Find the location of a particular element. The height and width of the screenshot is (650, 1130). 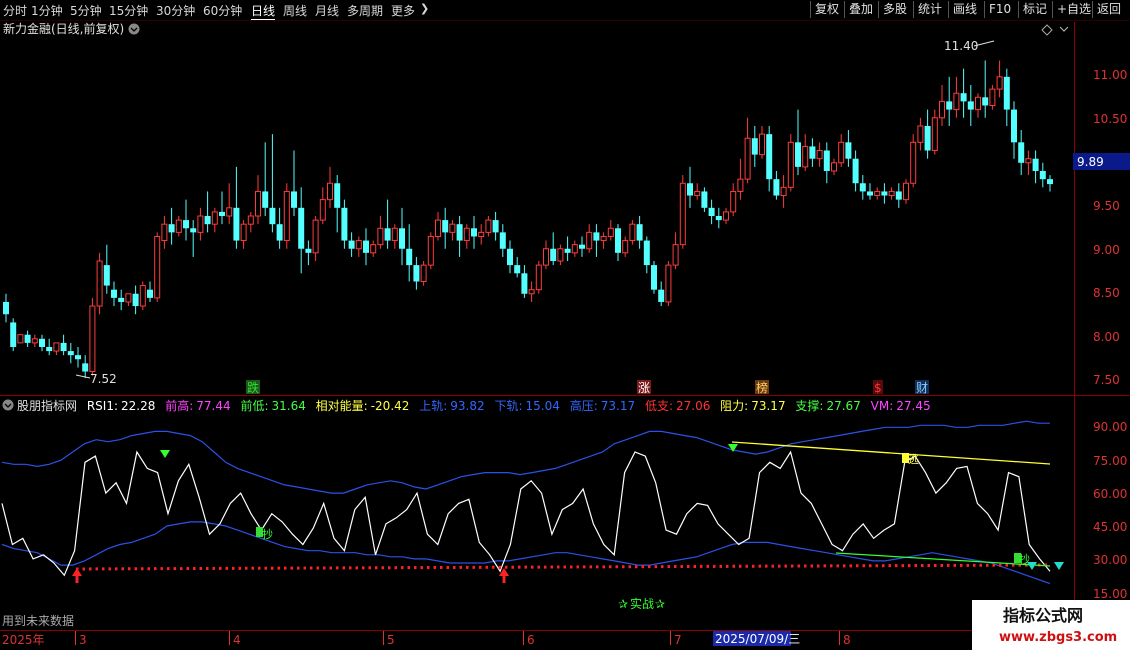

indicator-tick: 30.00 is located at coordinates (1110, 560).